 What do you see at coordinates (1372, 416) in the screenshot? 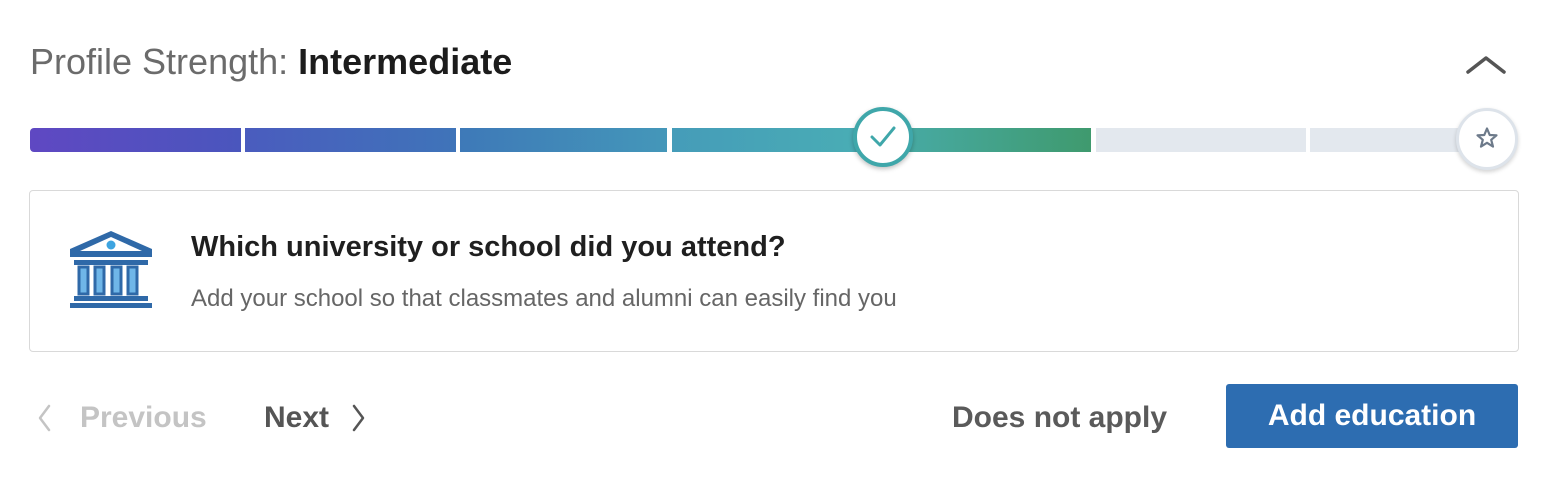
I see `add-education-button: Add education` at bounding box center [1372, 416].